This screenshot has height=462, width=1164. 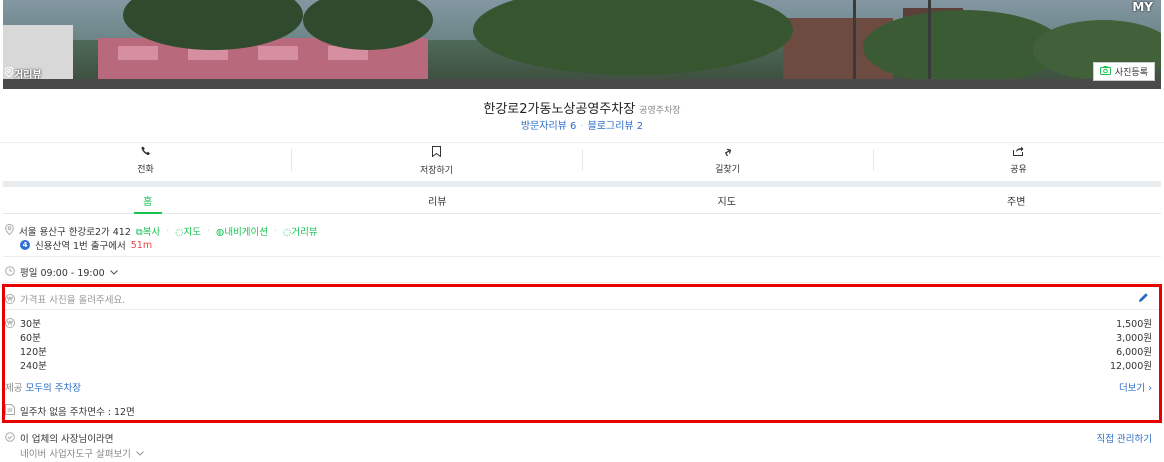 What do you see at coordinates (727, 200) in the screenshot?
I see `tab-map: 지도` at bounding box center [727, 200].